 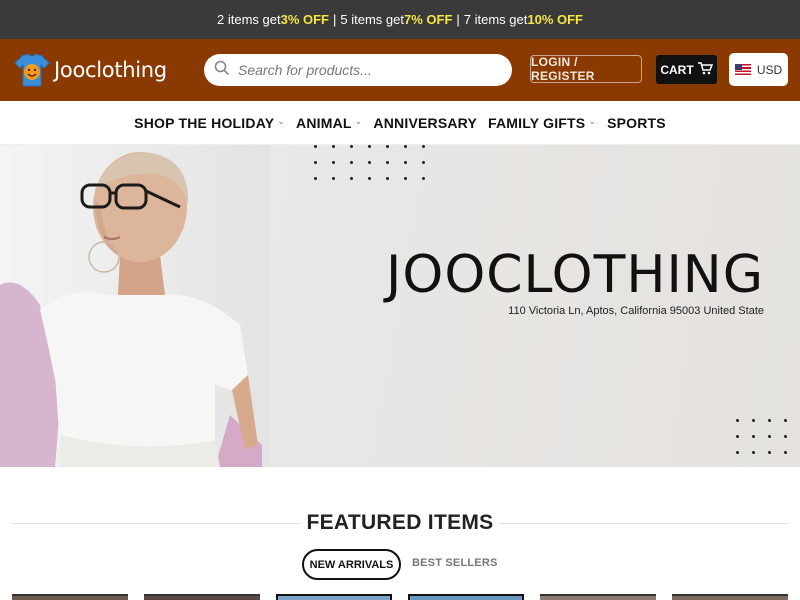 What do you see at coordinates (742, 69) in the screenshot?
I see `us-flag-icon` at bounding box center [742, 69].